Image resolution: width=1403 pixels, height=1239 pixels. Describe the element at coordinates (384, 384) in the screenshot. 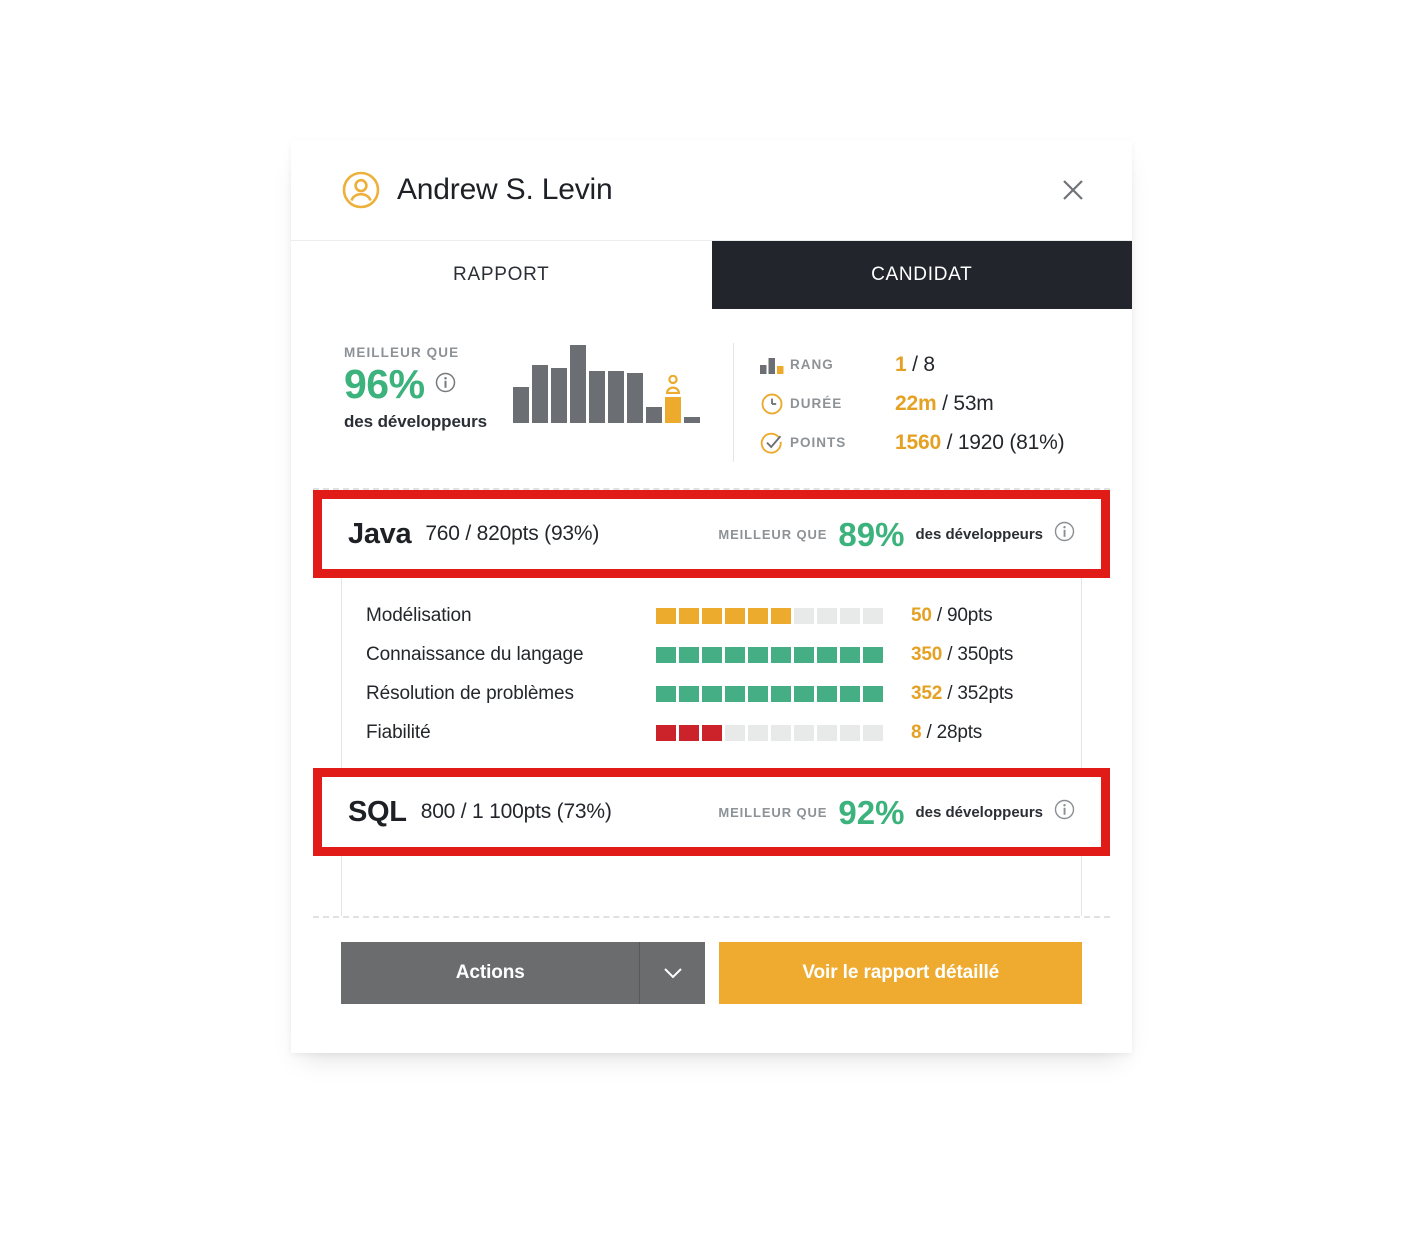

I see `better-than-percent: 96%` at that location.